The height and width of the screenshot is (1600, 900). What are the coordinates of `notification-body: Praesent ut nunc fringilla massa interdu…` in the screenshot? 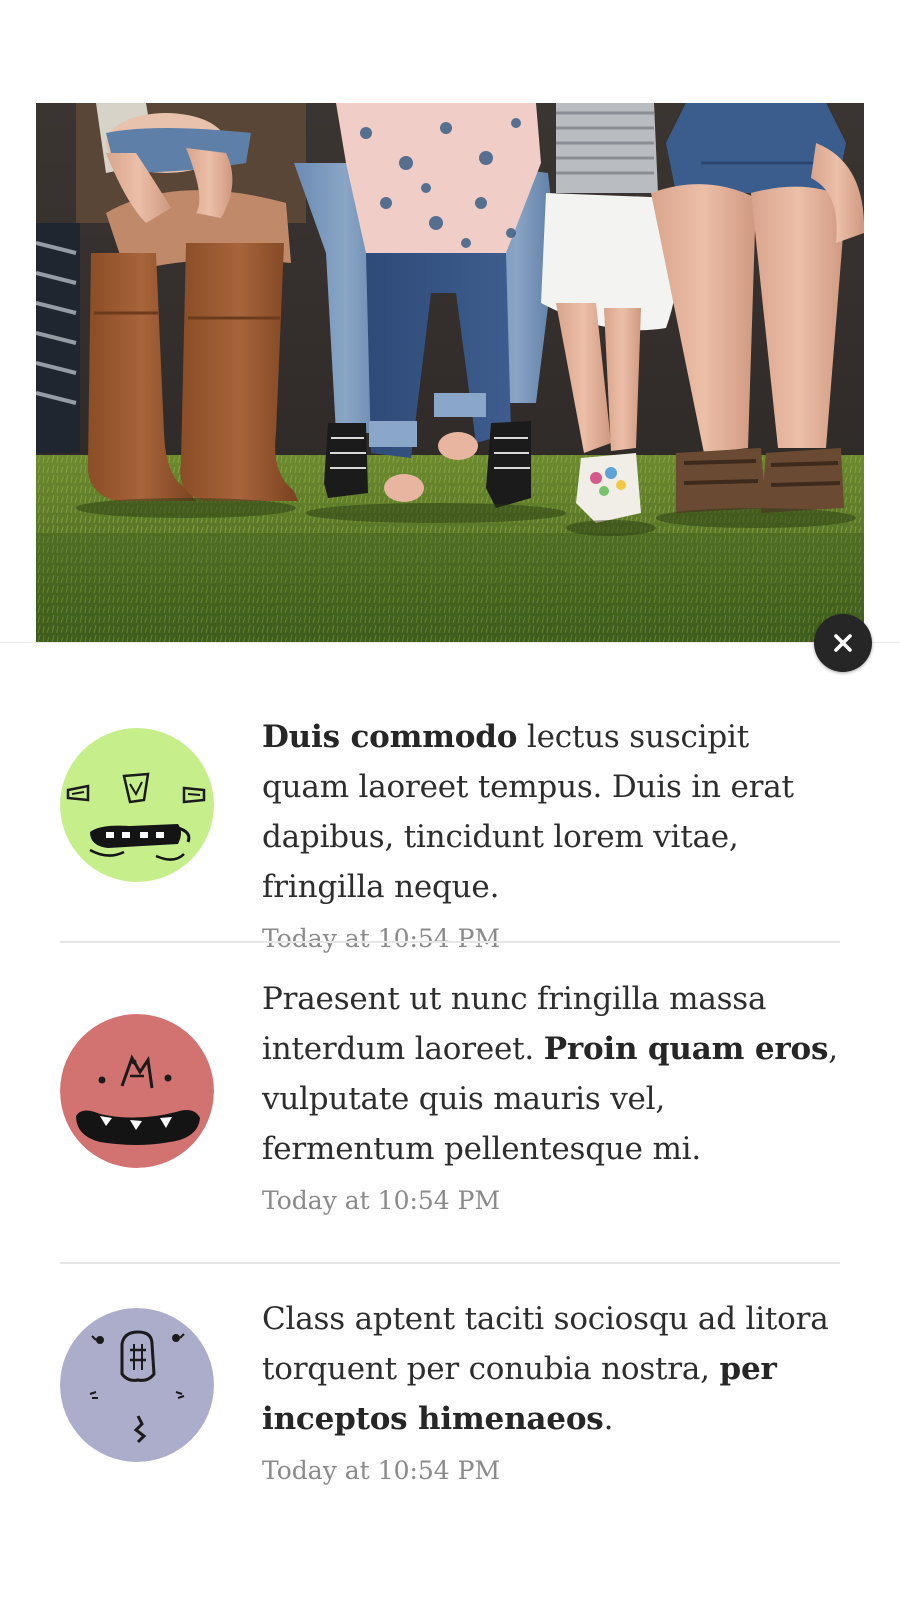 It's located at (551, 1096).